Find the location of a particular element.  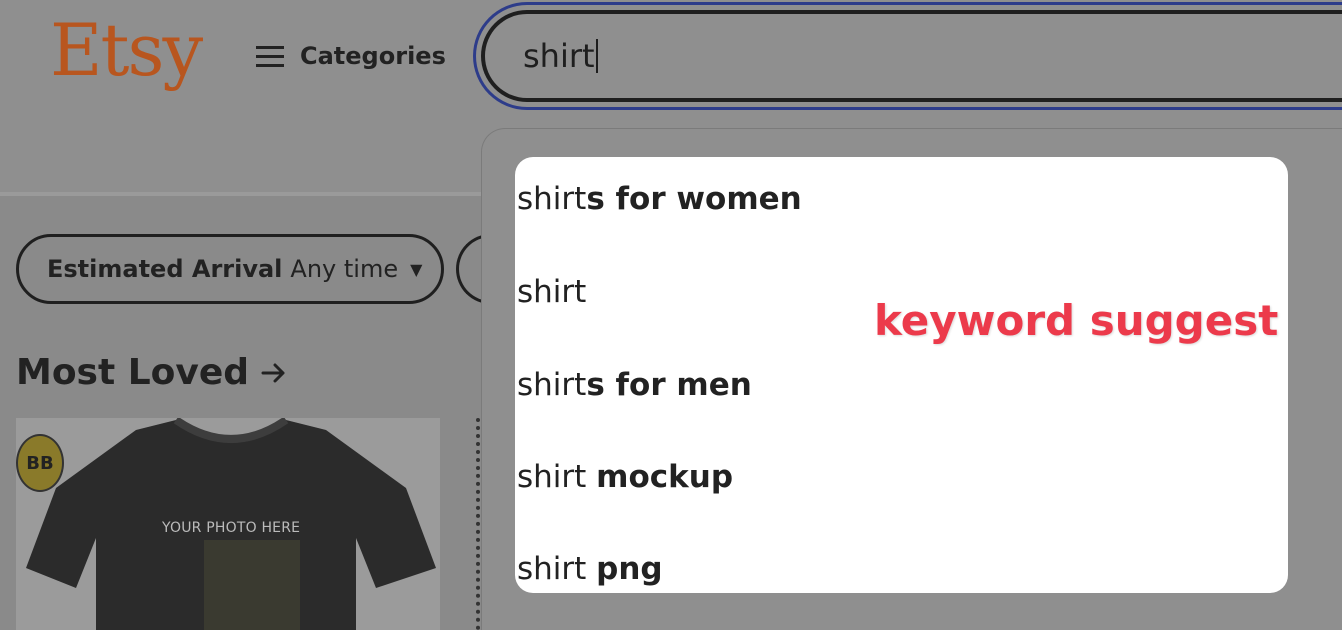

suggestion-completion: s for women is located at coordinates (694, 199).